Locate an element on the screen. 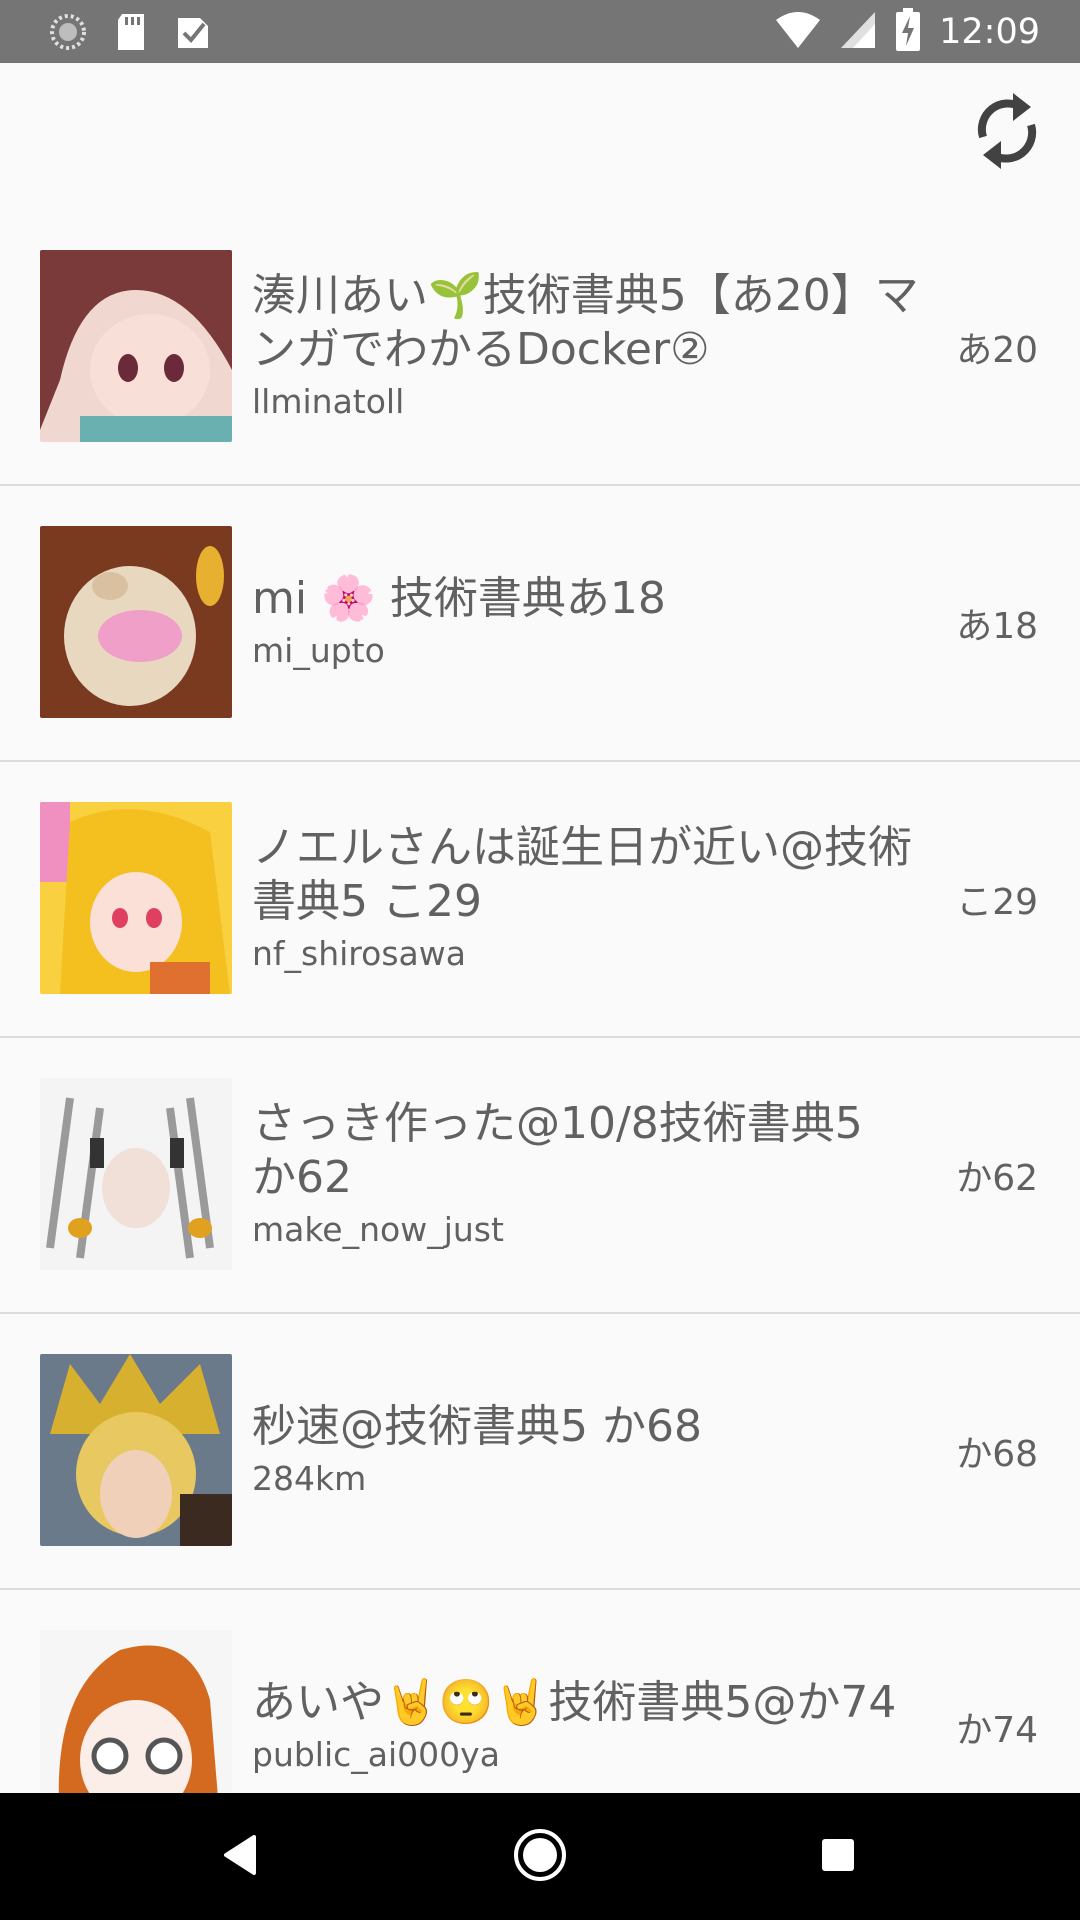 The image size is (1080, 1920). refresh-button is located at coordinates (1007, 133).